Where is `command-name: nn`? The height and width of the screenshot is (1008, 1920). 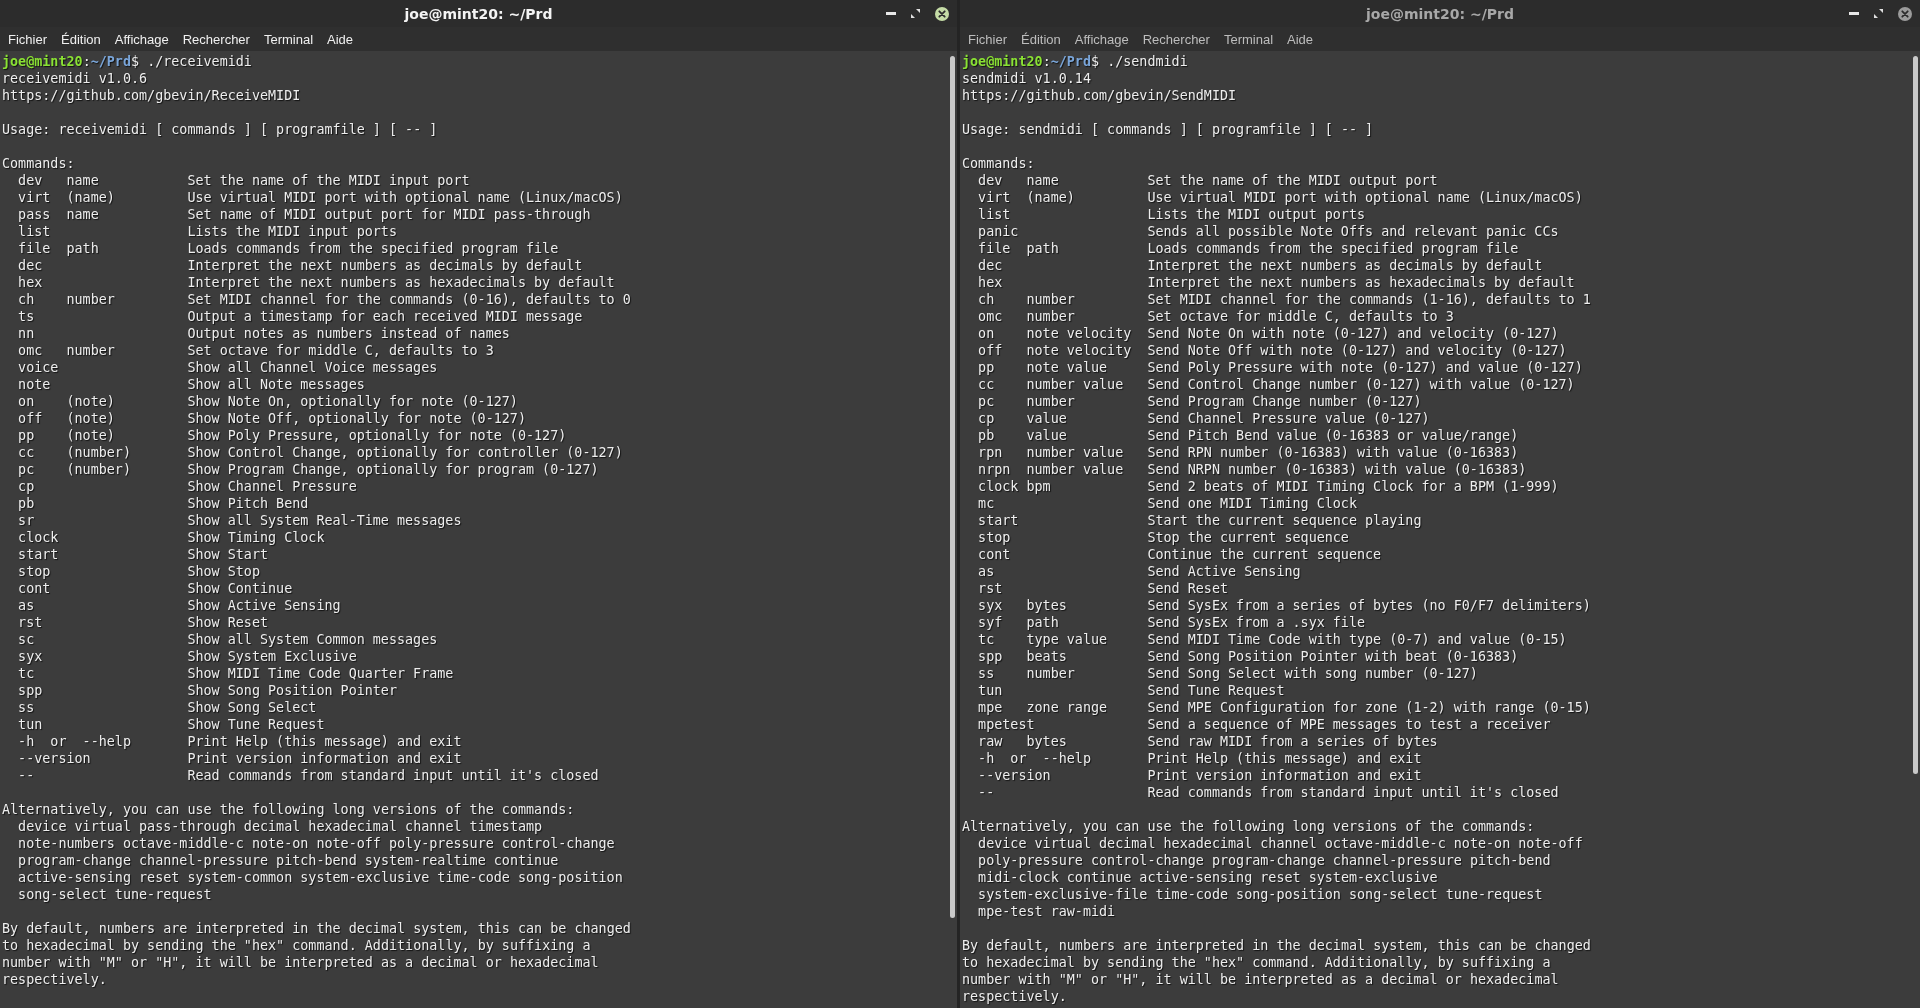
command-name: nn is located at coordinates (26, 333).